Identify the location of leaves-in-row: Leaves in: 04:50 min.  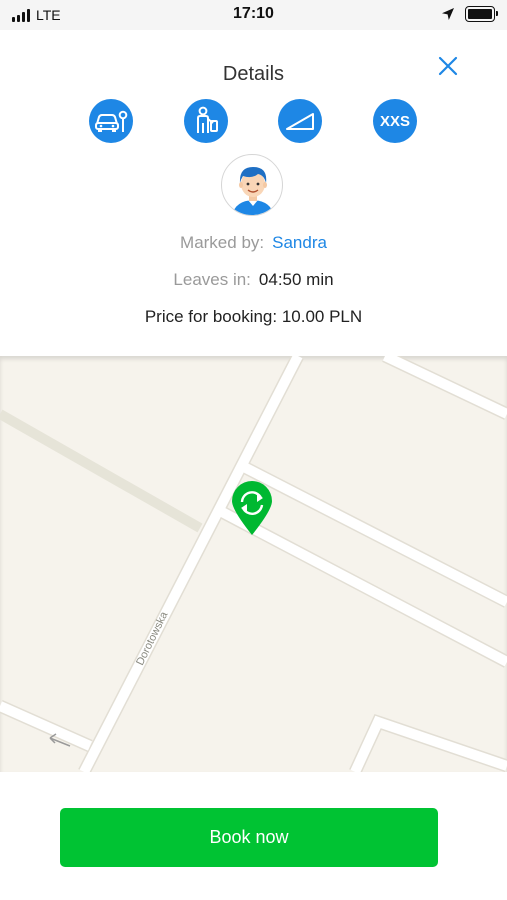
(253, 280).